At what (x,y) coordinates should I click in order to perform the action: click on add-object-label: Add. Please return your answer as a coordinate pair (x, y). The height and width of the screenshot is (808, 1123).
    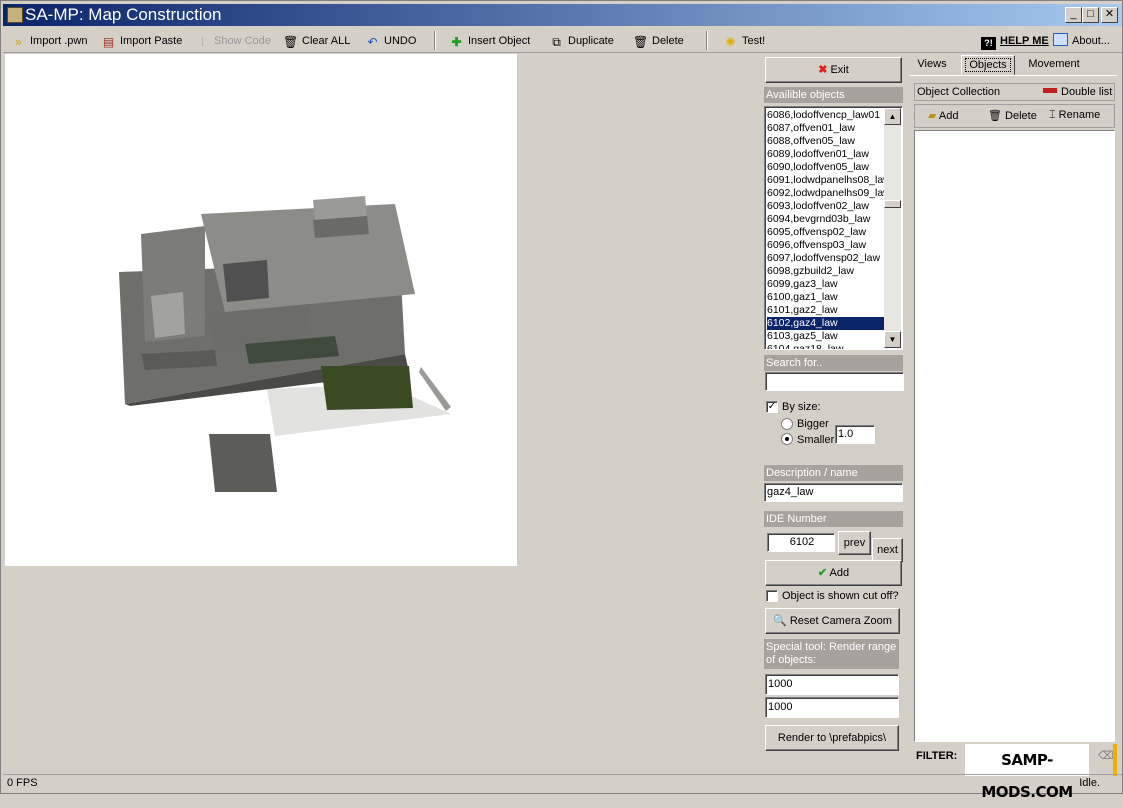
    Looking at the image, I should click on (839, 573).